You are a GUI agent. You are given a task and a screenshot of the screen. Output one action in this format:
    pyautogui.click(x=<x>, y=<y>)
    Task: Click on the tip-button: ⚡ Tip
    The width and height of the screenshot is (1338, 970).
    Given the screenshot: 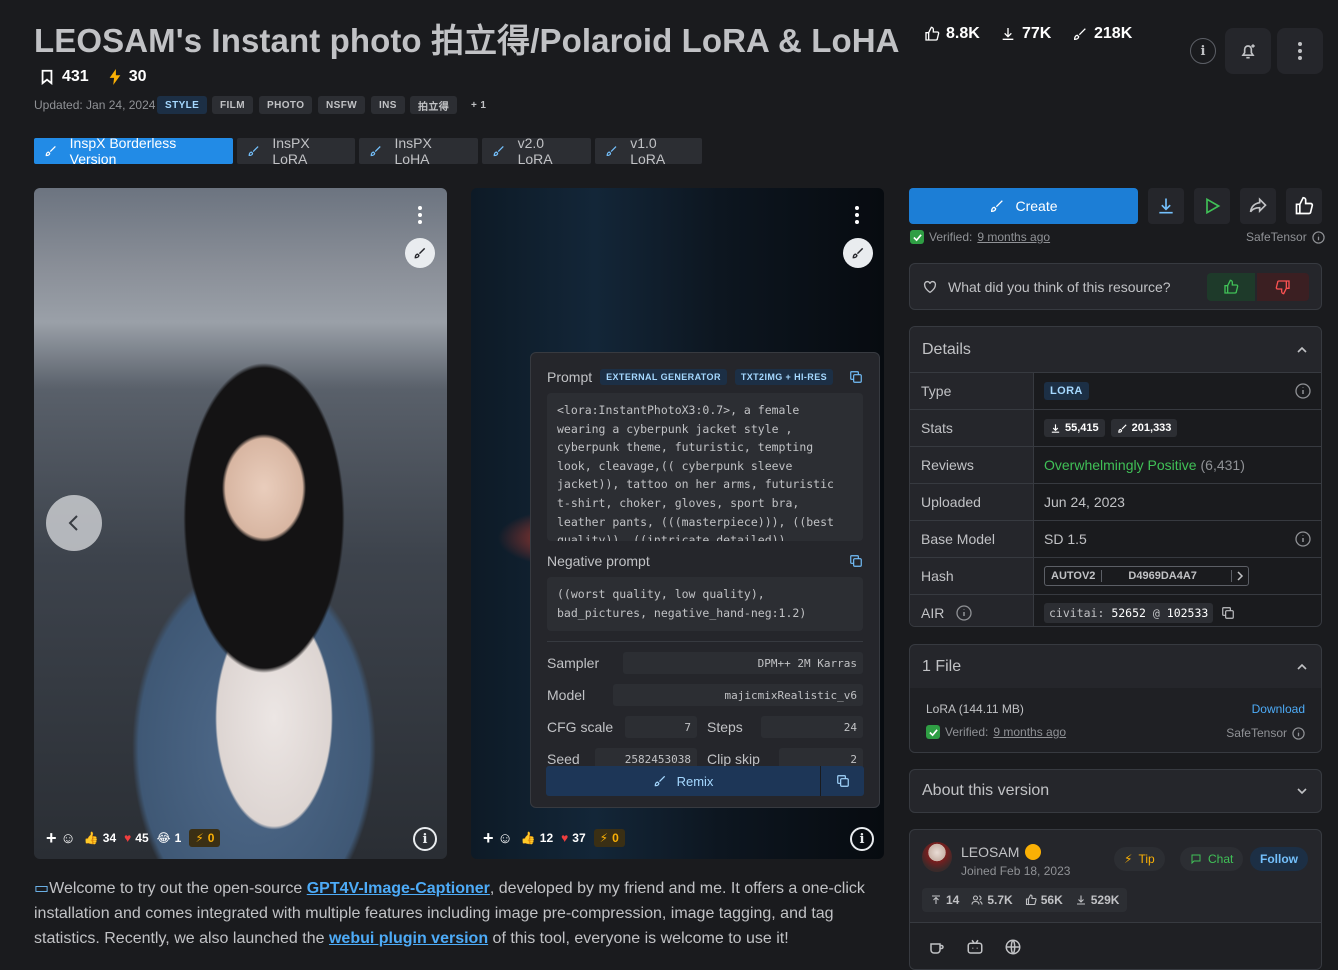 What is the action you would take?
    pyautogui.click(x=1139, y=859)
    